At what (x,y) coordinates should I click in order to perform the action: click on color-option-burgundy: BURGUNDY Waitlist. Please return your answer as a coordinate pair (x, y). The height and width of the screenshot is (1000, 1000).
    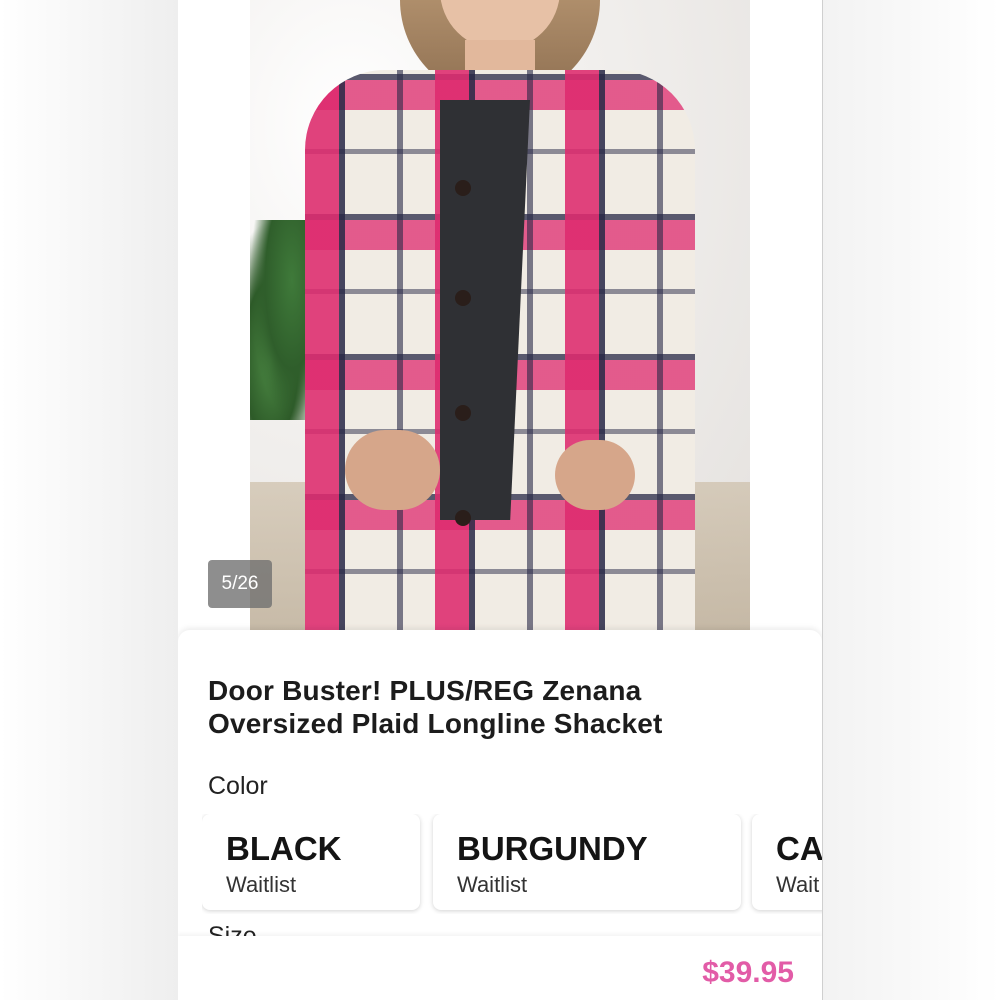
    Looking at the image, I should click on (587, 862).